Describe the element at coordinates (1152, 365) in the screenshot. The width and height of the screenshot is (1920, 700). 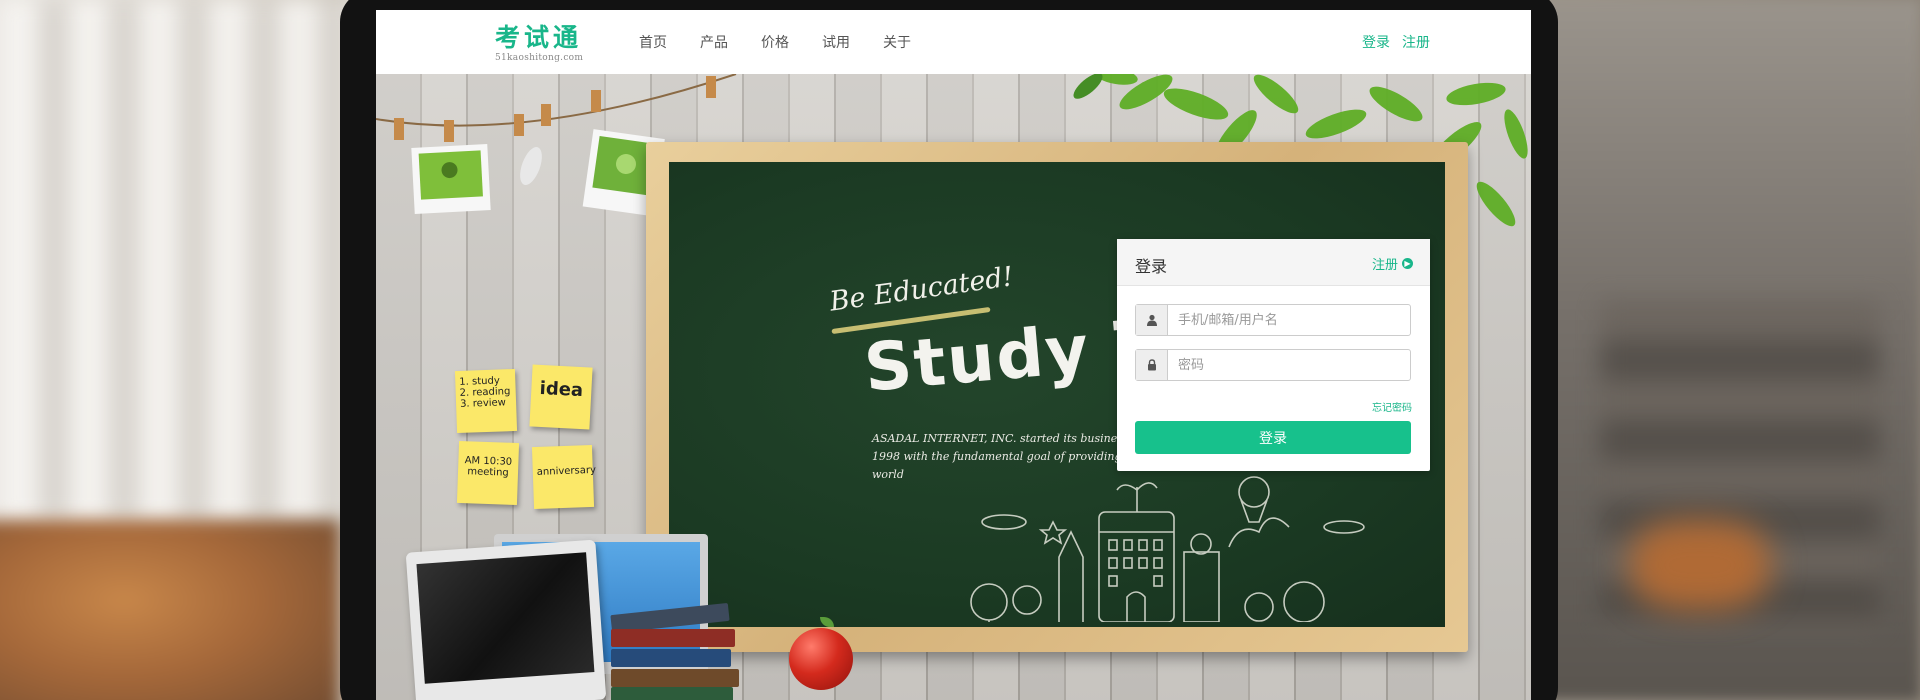
I see `lock-icon` at that location.